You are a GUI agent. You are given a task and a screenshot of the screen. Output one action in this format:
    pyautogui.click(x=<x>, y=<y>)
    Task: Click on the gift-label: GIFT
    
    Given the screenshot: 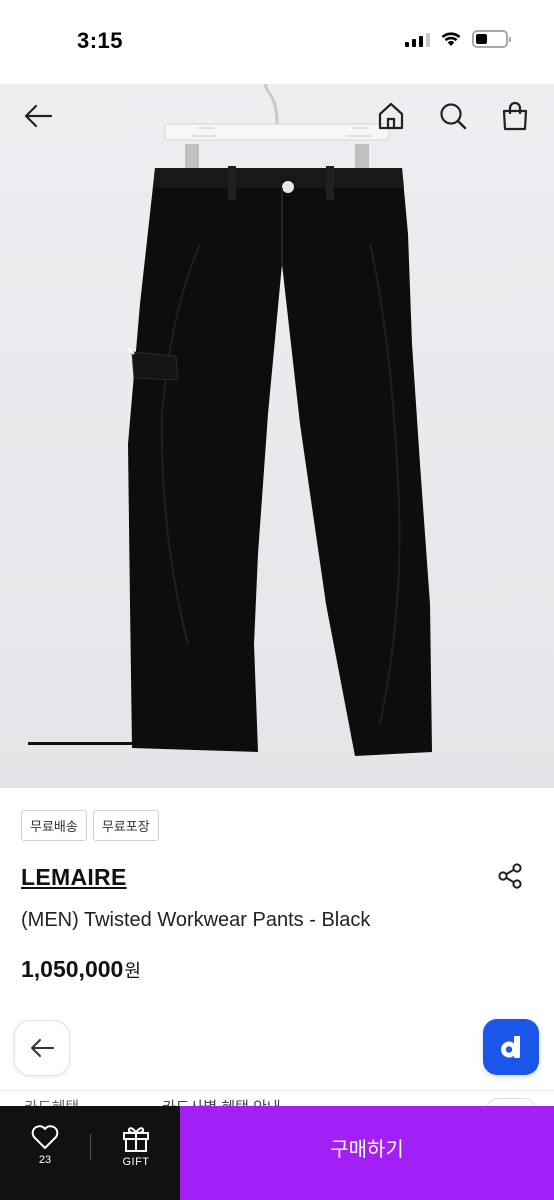 What is the action you would take?
    pyautogui.click(x=136, y=1162)
    